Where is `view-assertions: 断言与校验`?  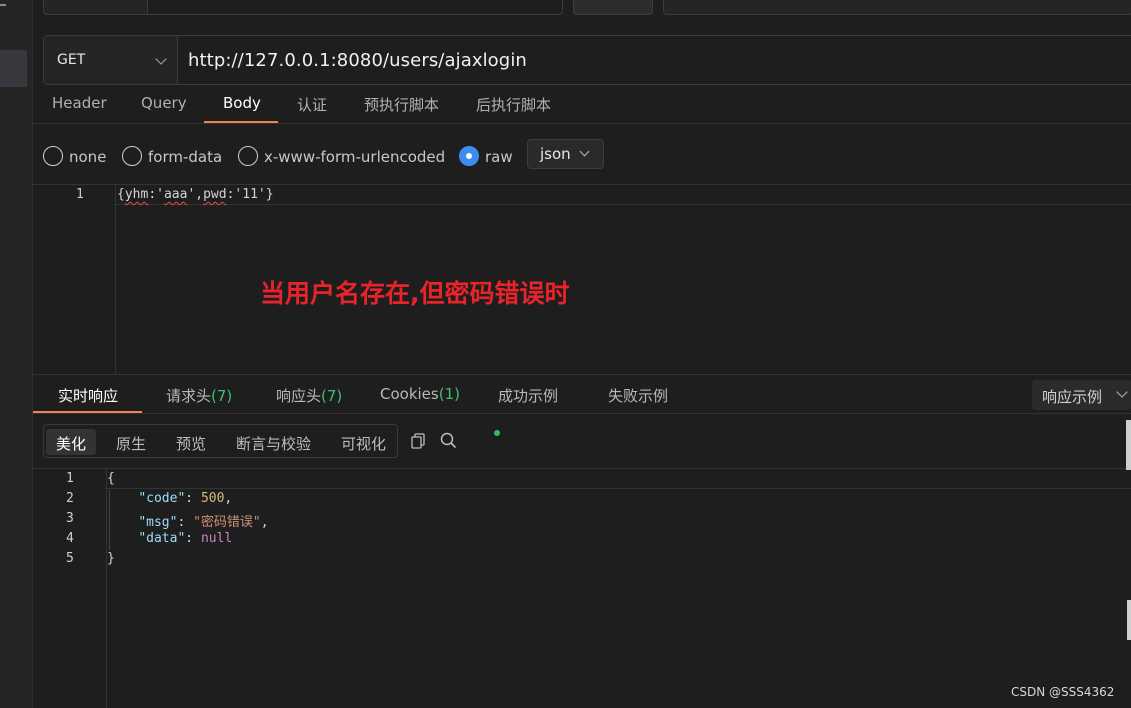
view-assertions: 断言与校验 is located at coordinates (363, 442).